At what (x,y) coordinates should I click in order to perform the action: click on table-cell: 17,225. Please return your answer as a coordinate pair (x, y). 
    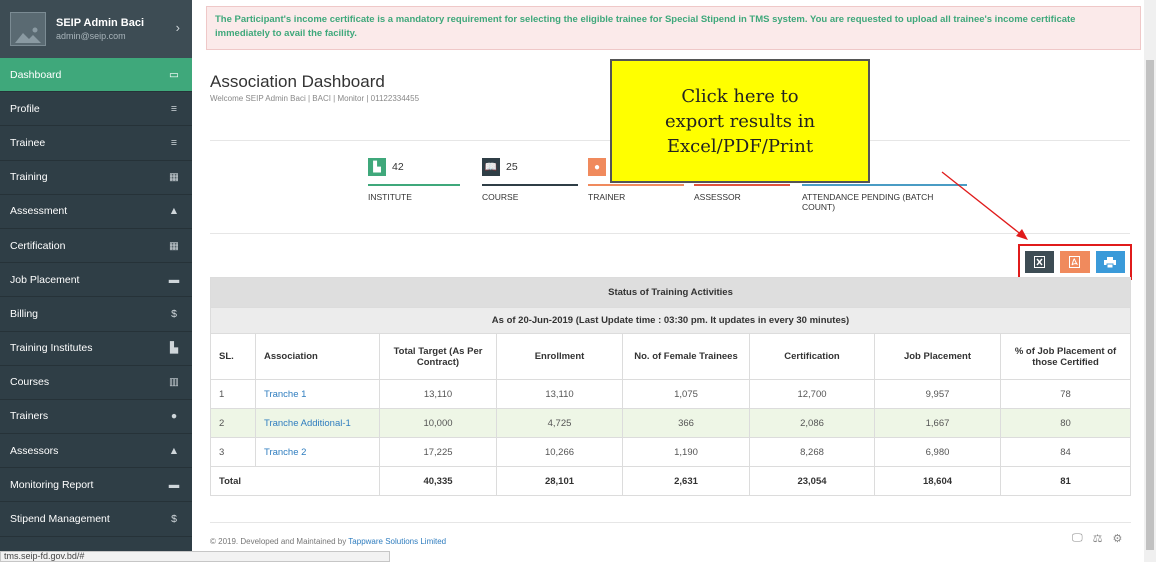
    Looking at the image, I should click on (438, 452).